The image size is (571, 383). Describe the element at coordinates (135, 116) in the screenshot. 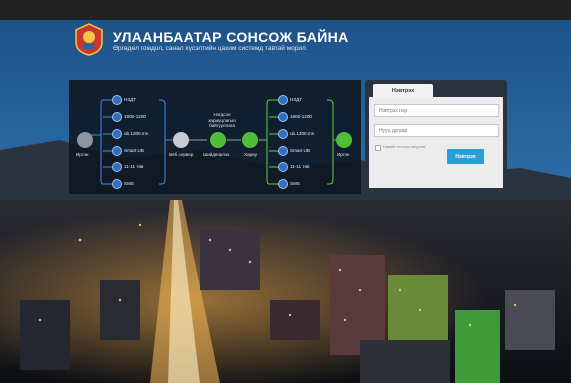

I see `channel-left-label: 1800-1200` at that location.